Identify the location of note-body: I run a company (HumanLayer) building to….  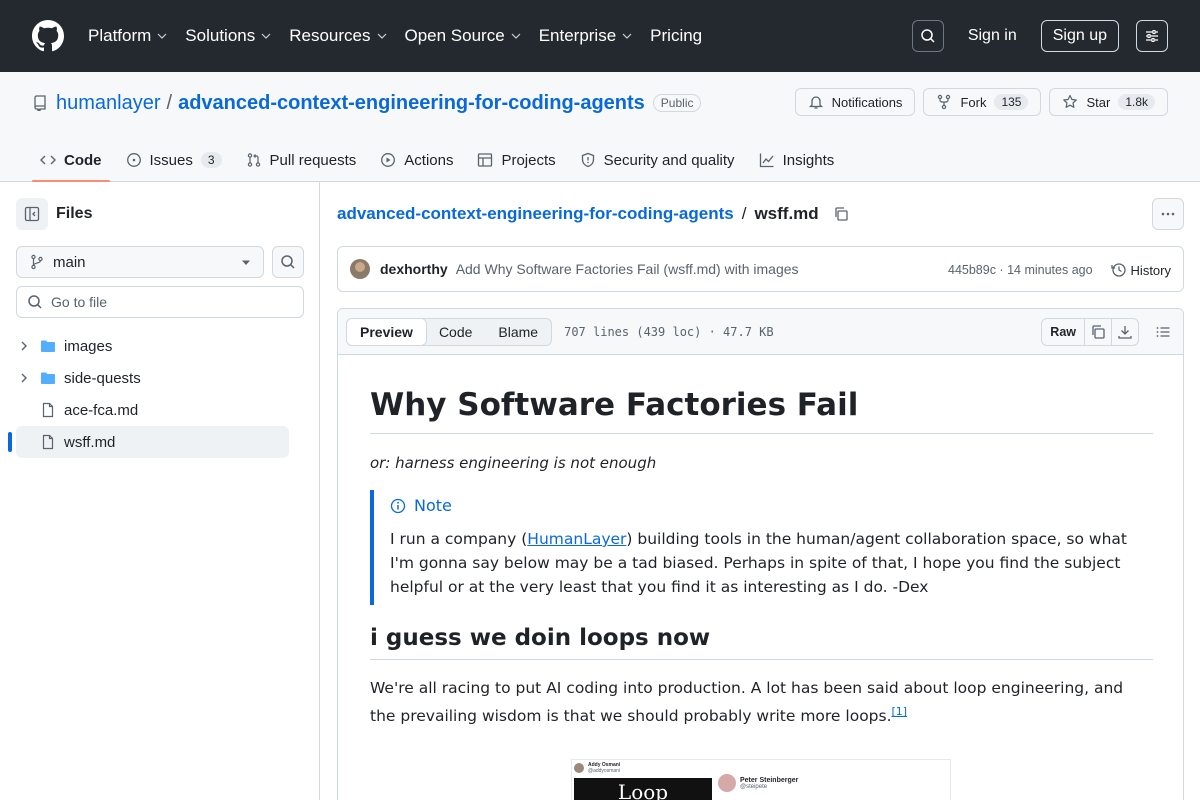
(771, 563).